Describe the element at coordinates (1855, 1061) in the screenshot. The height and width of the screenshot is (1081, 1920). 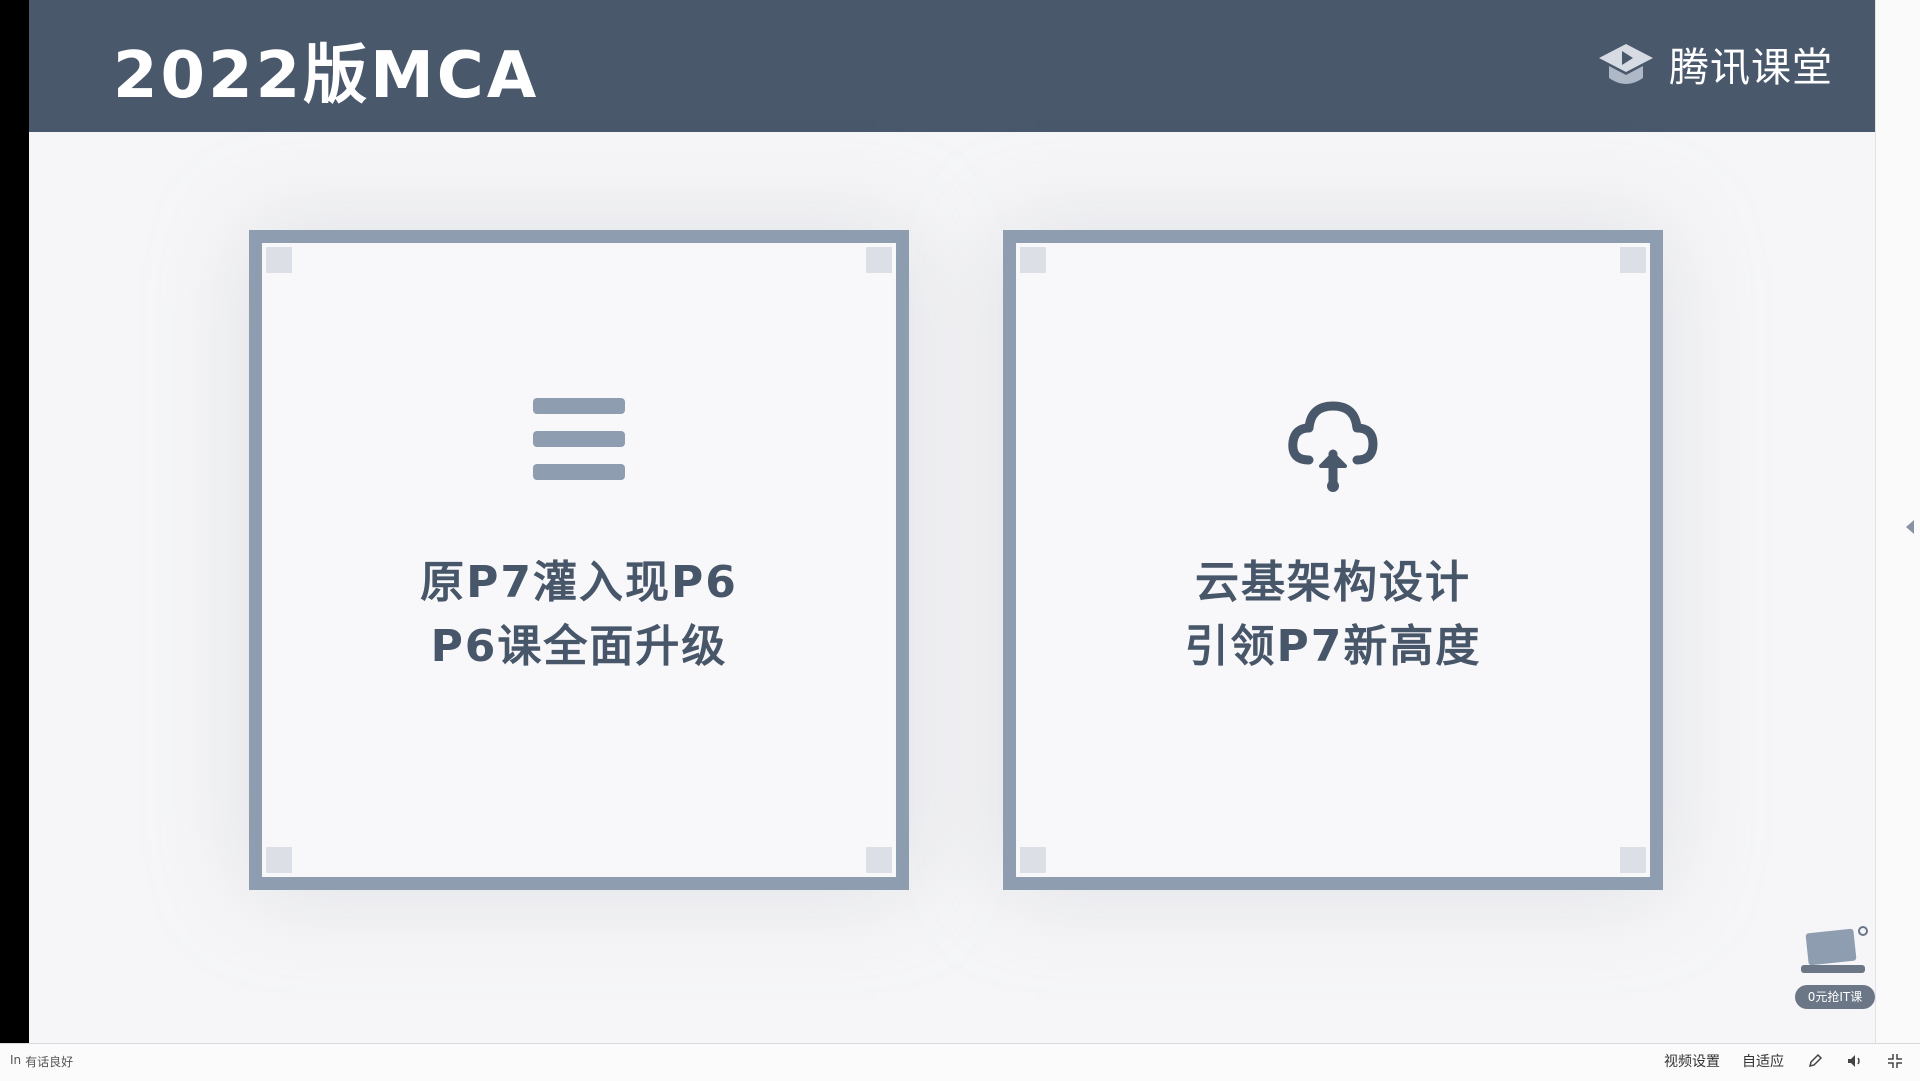
I see `volume-icon` at that location.